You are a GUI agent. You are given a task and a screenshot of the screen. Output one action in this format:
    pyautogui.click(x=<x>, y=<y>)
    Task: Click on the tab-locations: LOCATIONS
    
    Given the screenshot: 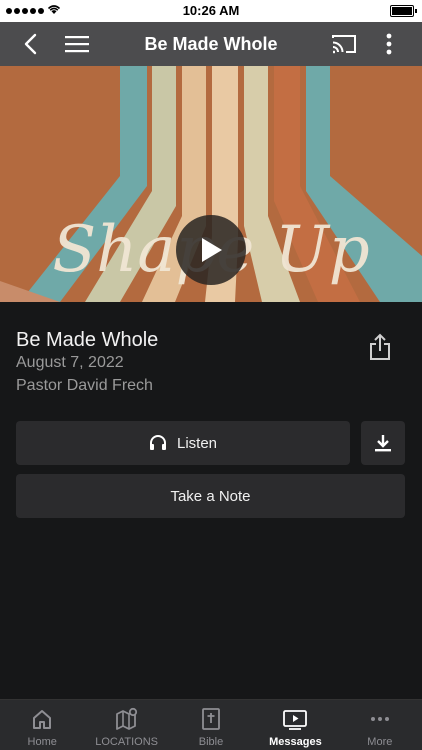 What is the action you would take?
    pyautogui.click(x=126, y=725)
    